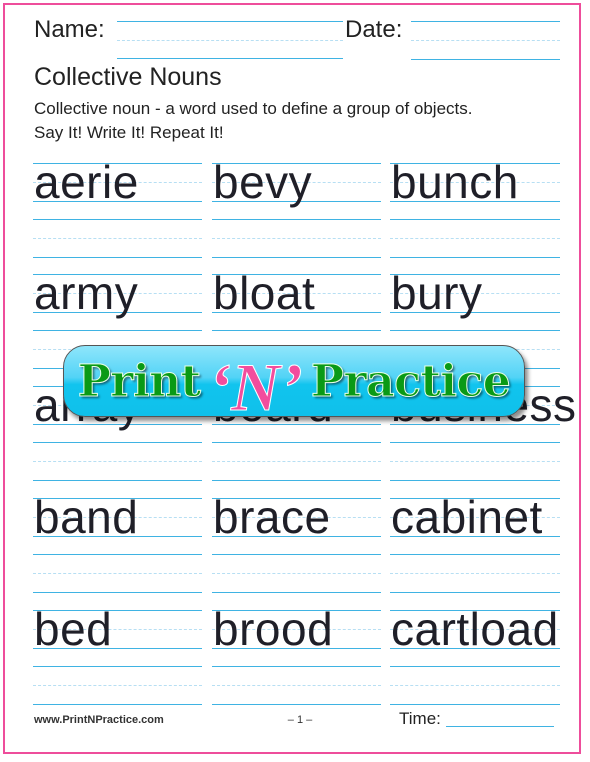 The image size is (590, 762). I want to click on name-label: Name:, so click(69, 29).